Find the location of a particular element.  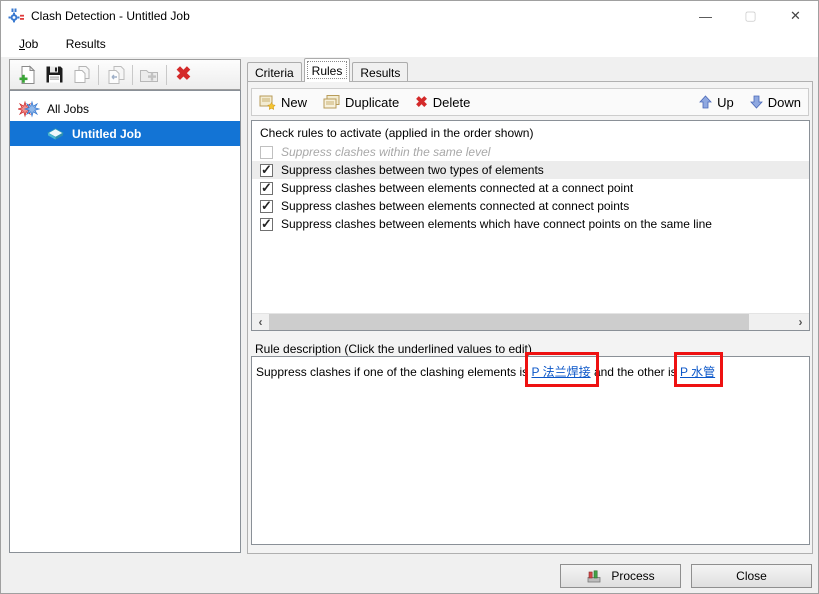

process-label: Process is located at coordinates (633, 576).